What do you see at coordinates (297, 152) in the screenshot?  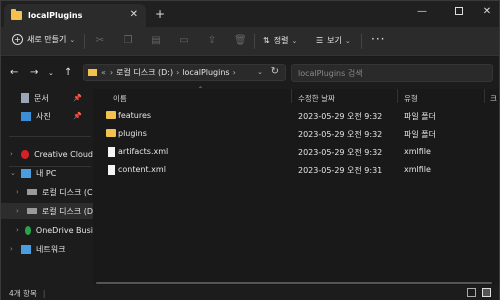 I see `file-row: artifacts.xml 2023-05-29 오전 9:32 xmlfile` at bounding box center [297, 152].